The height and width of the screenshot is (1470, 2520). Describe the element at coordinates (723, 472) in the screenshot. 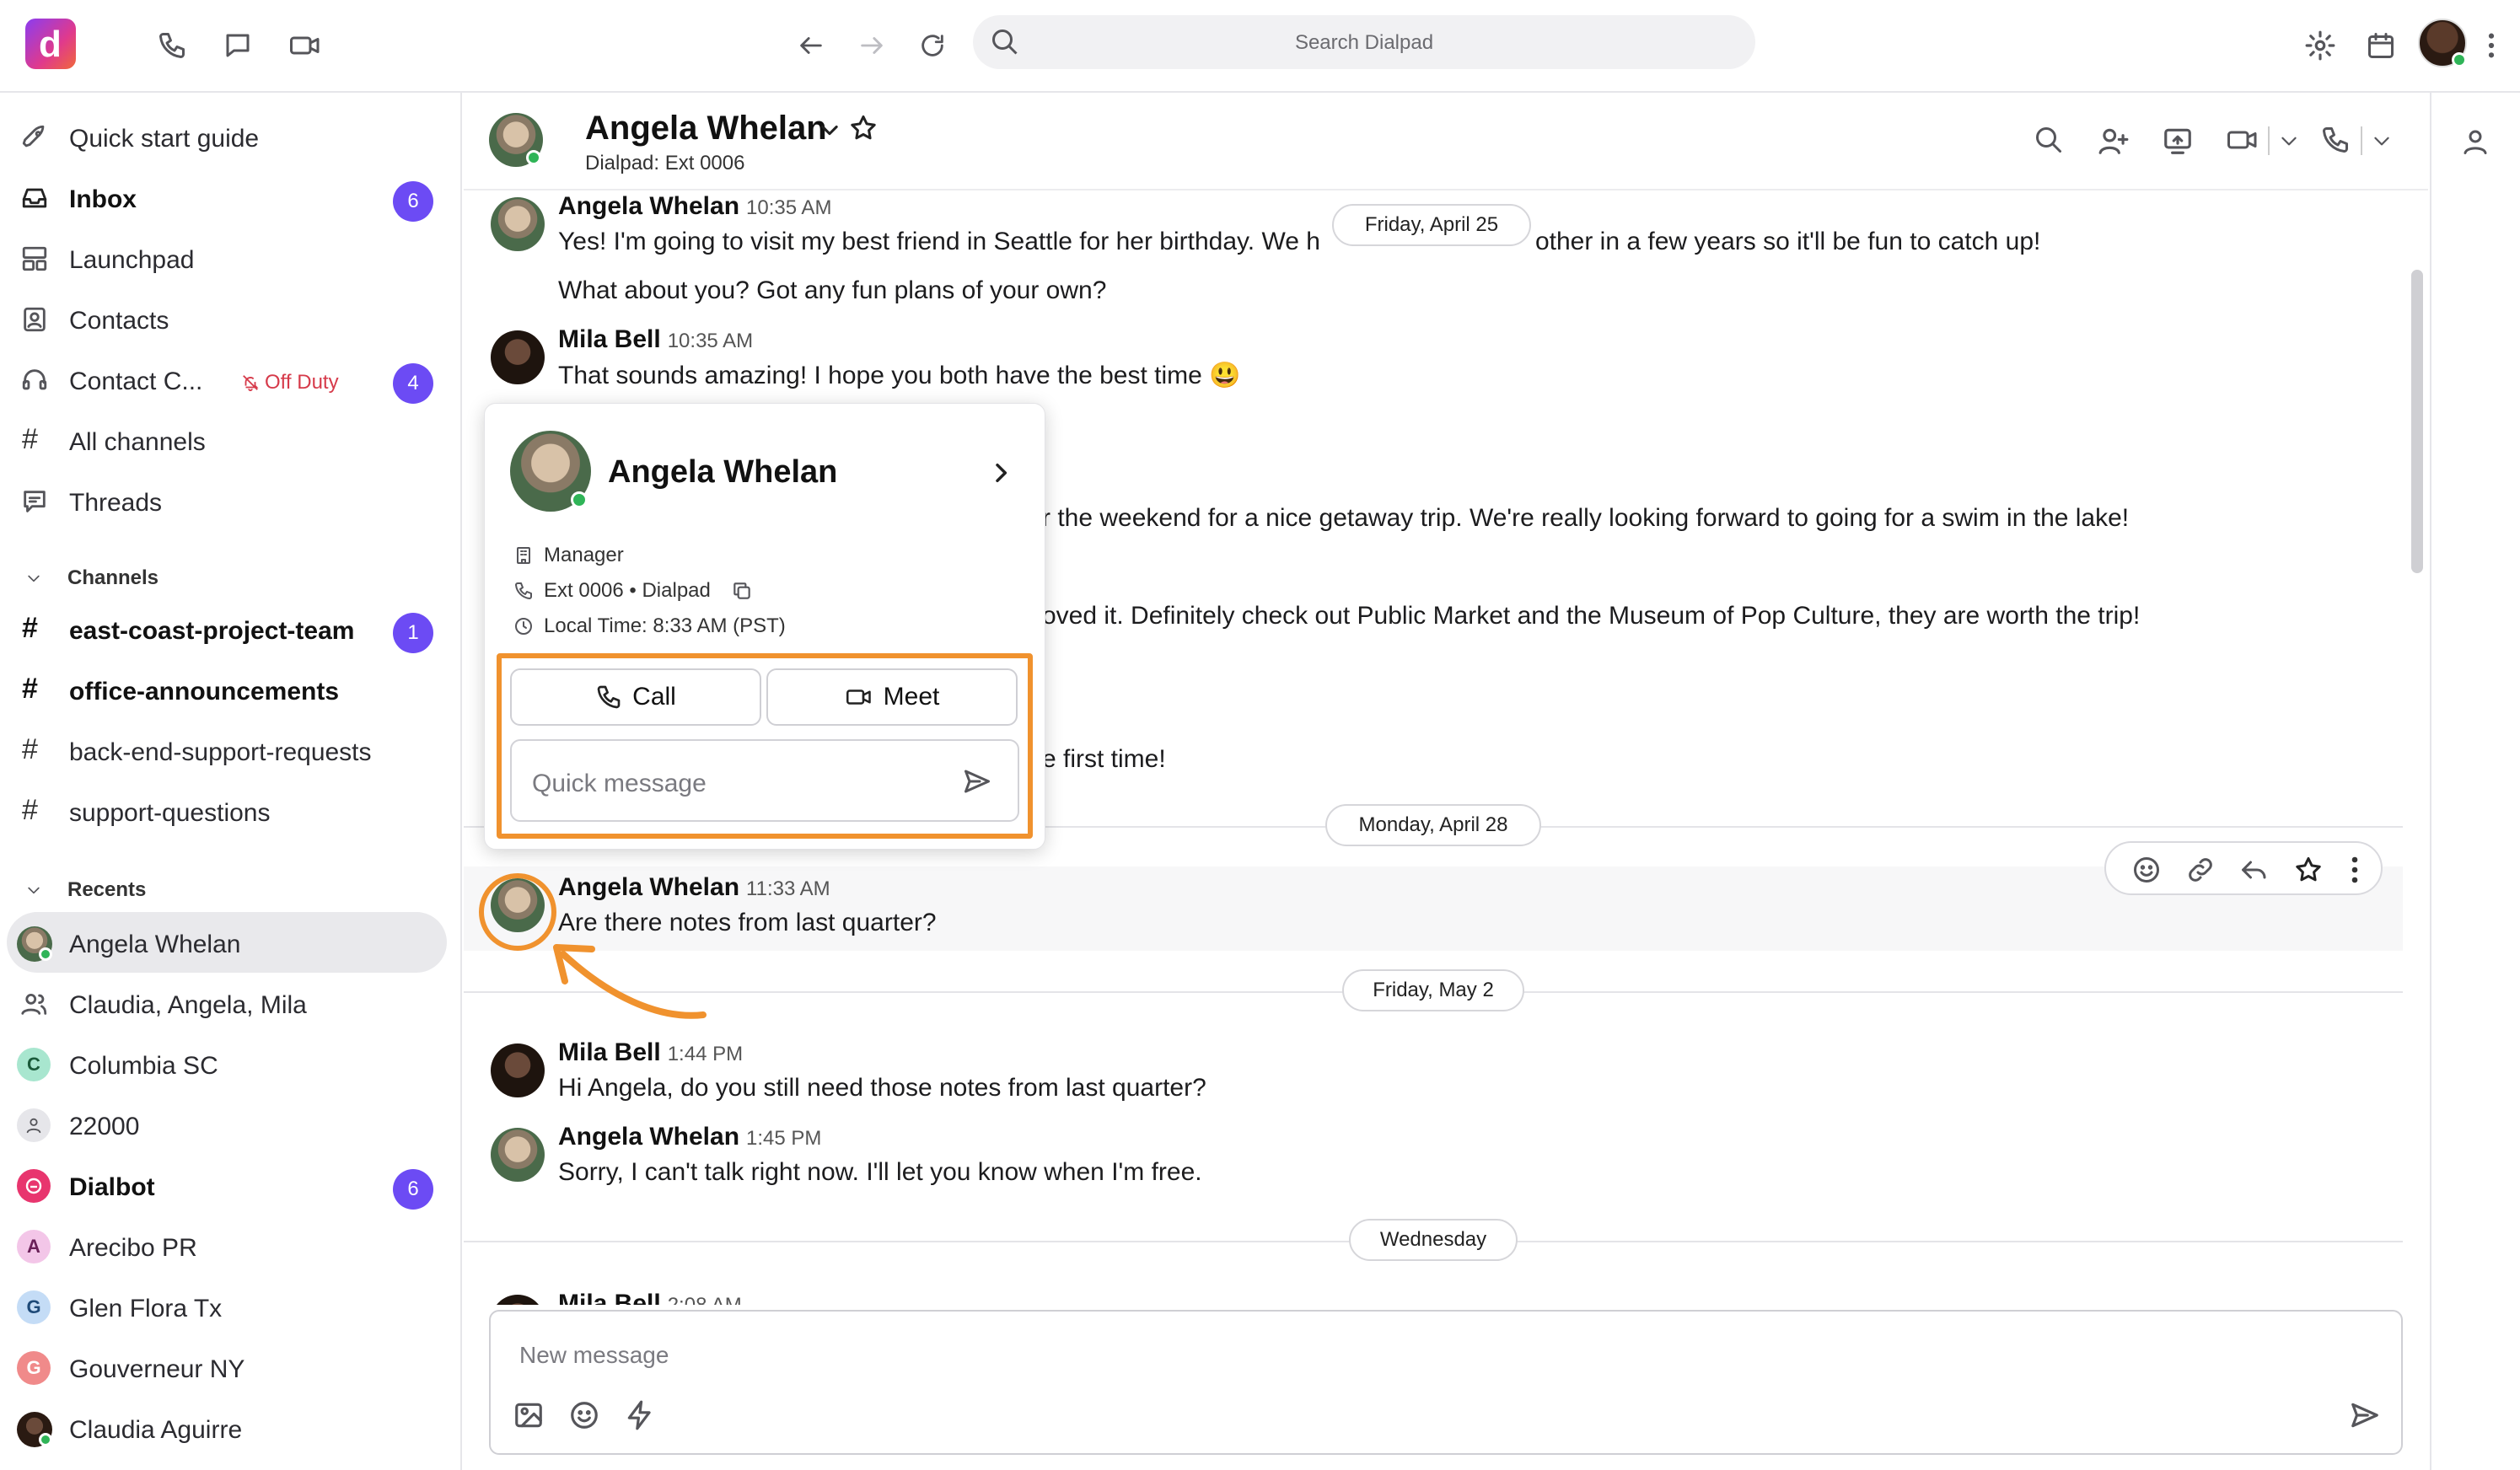

I see `contact-card-name: Angela Whelan` at that location.